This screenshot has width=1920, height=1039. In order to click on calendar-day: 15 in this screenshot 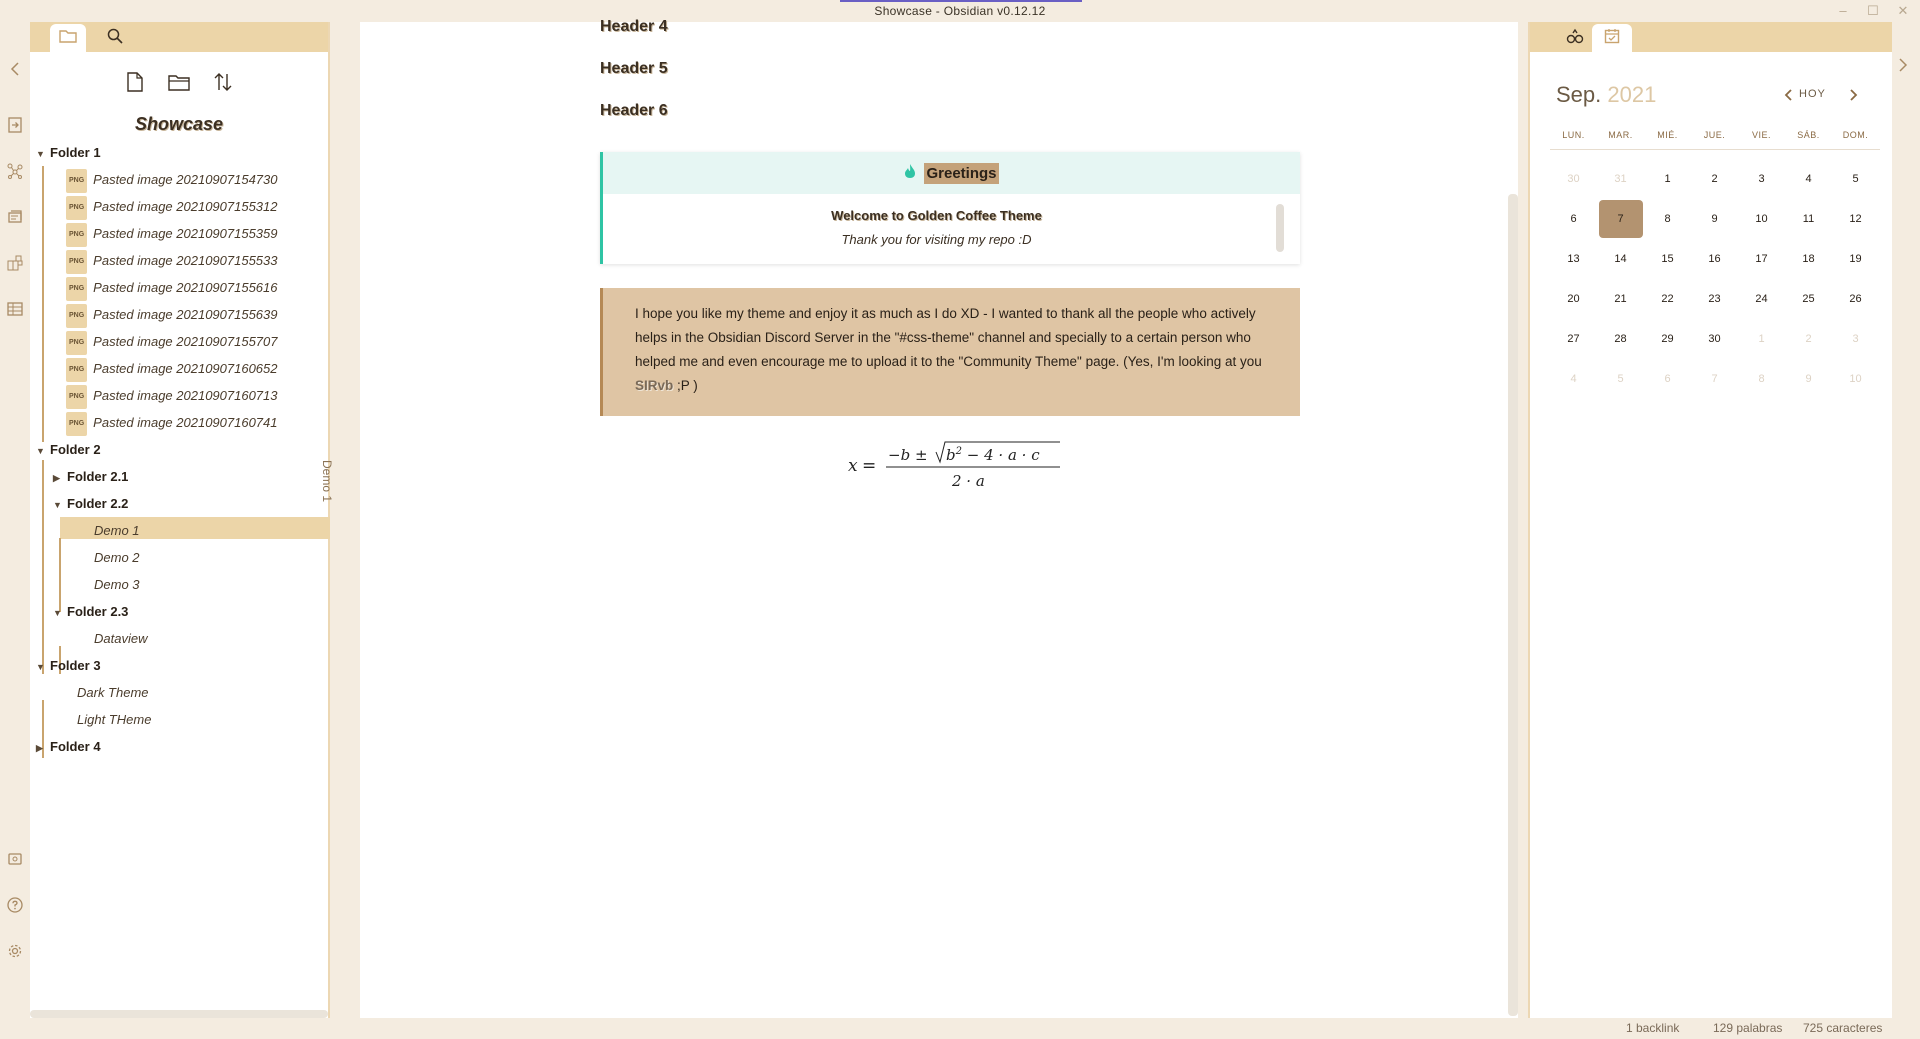, I will do `click(1668, 259)`.